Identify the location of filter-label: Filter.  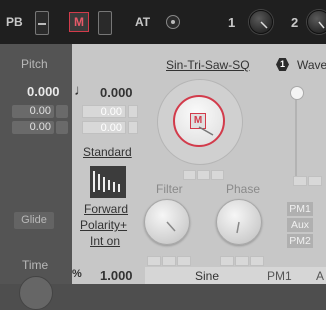
(169, 189).